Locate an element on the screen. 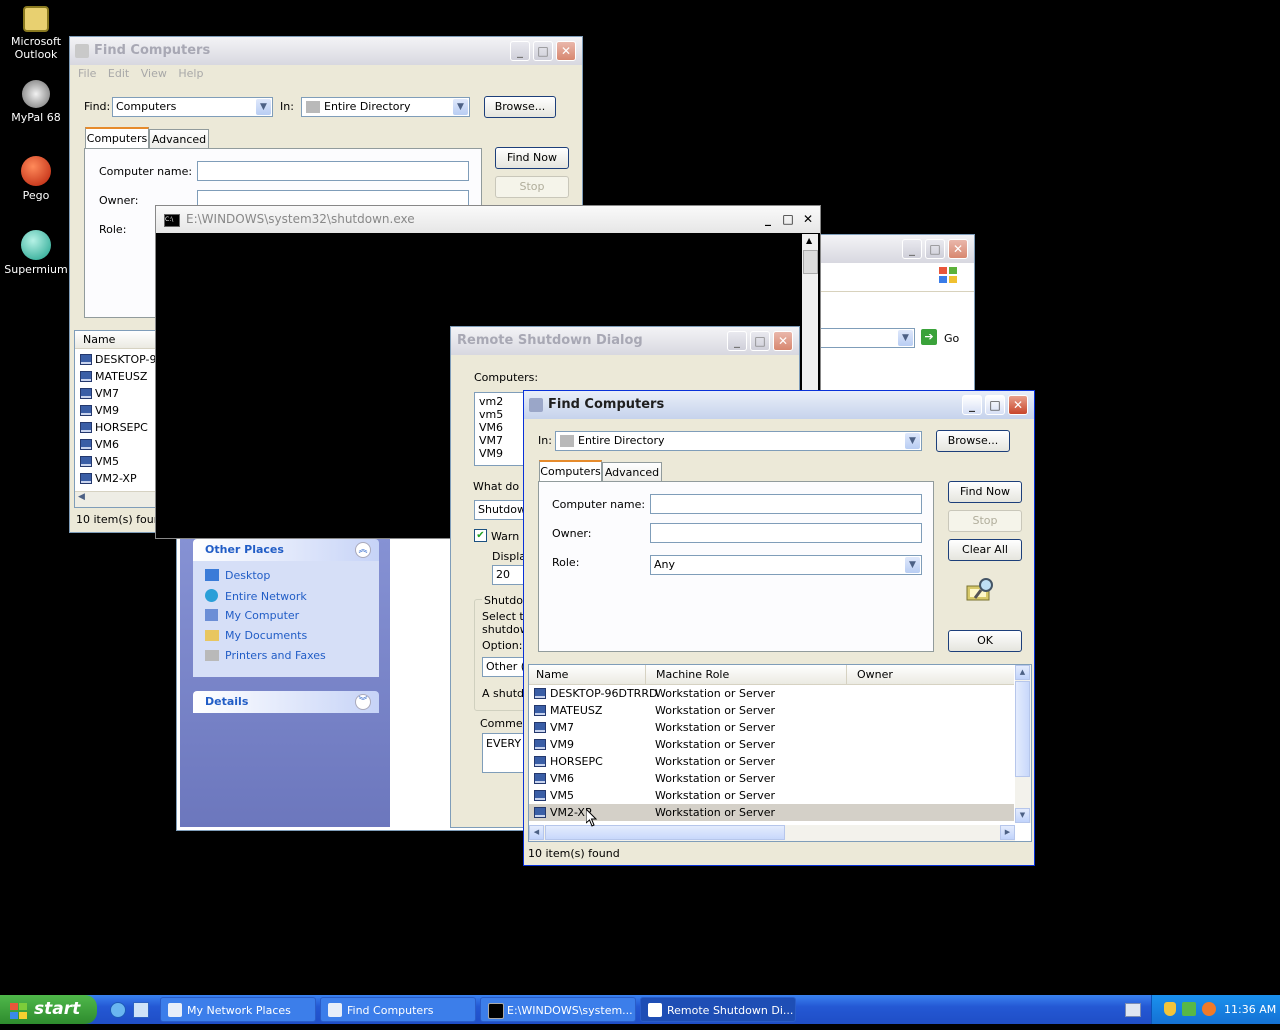 This screenshot has height=1030, width=1280. column-header-owner: Owner is located at coordinates (931, 674).